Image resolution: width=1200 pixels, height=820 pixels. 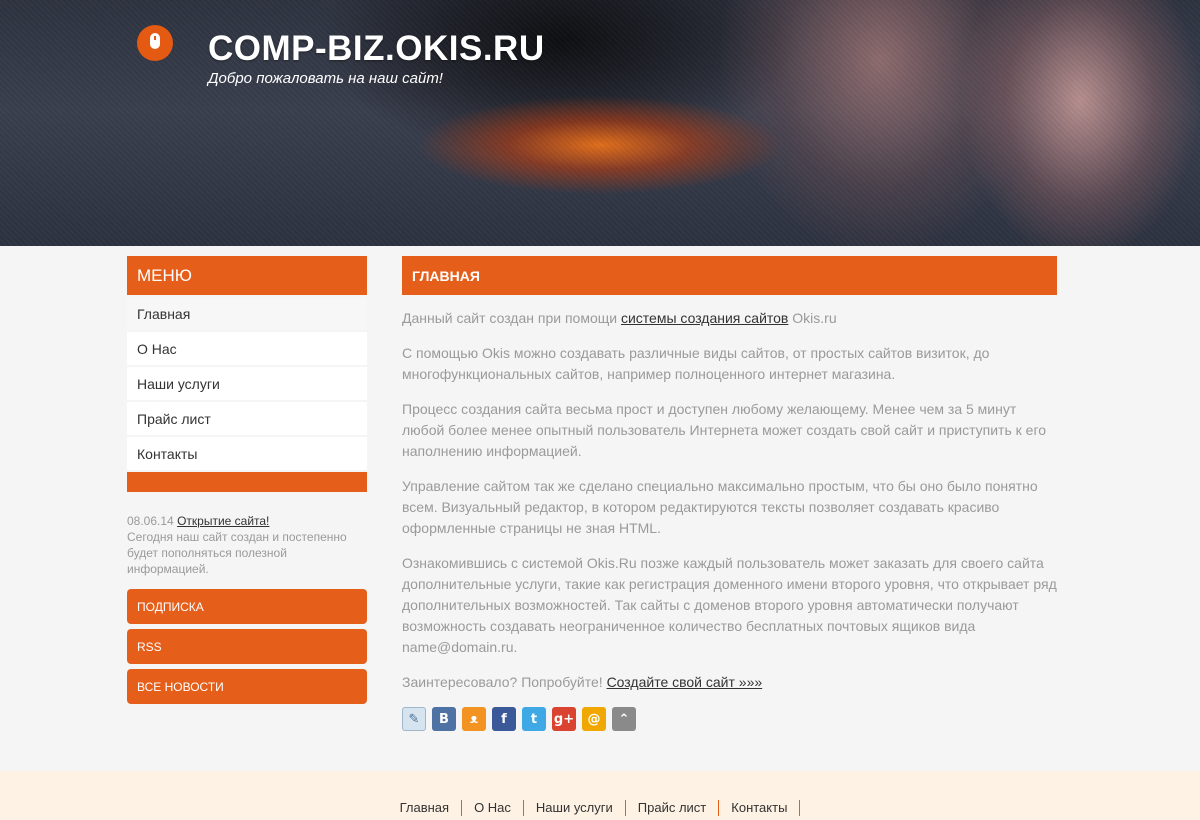 I want to click on rss-button: RSS, so click(x=247, y=646).